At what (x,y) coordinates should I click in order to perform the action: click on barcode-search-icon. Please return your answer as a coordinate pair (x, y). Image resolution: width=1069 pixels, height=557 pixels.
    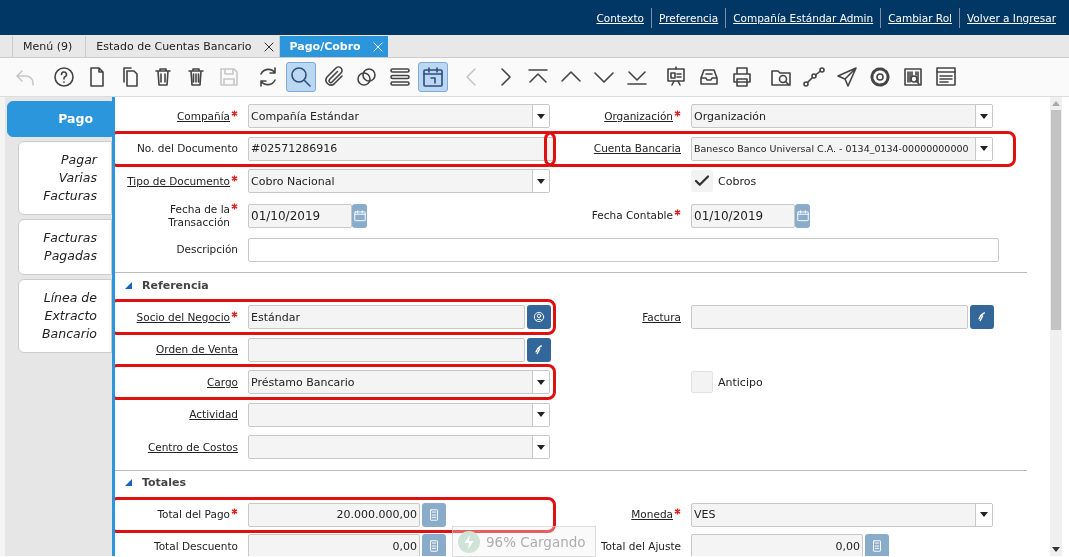
    Looking at the image, I should click on (913, 77).